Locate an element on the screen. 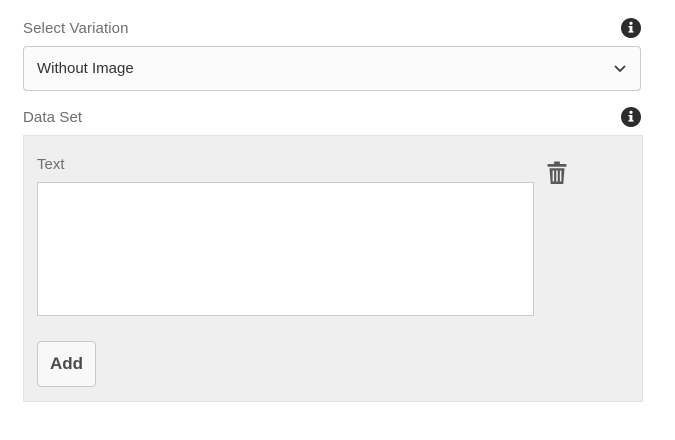 Image resolution: width=675 pixels, height=440 pixels. data-set-label: Data Set is located at coordinates (53, 117).